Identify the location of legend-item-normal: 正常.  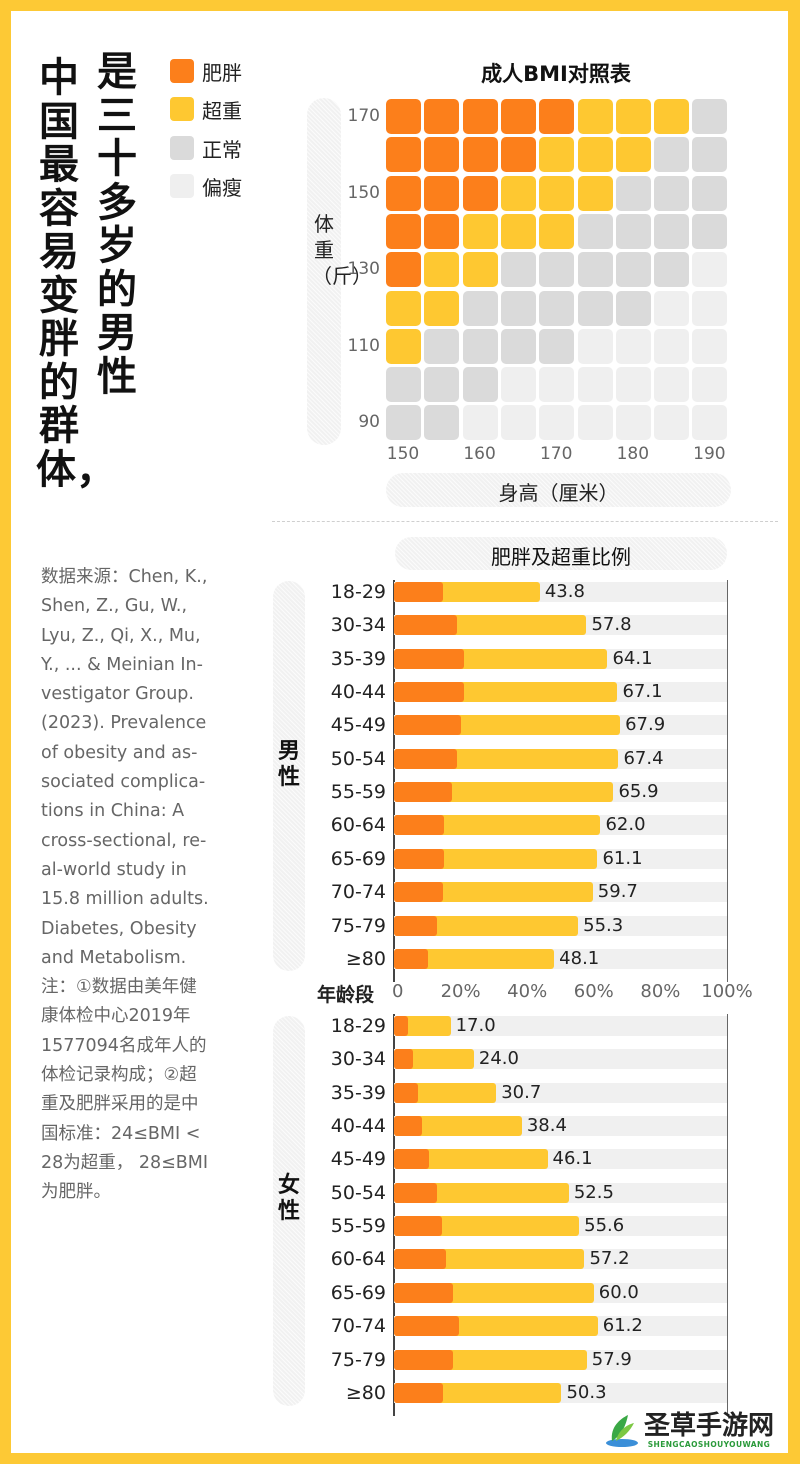
(206, 148).